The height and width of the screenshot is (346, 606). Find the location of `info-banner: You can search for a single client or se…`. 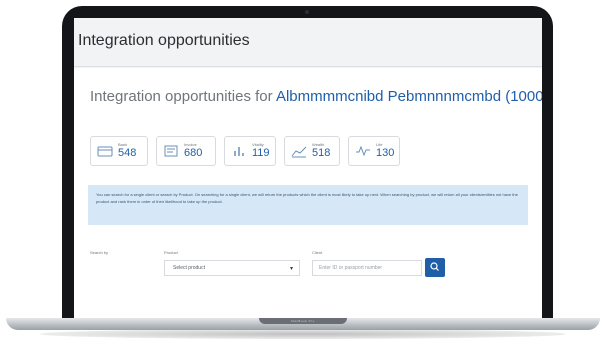

info-banner: You can search for a single client or se… is located at coordinates (308, 205).